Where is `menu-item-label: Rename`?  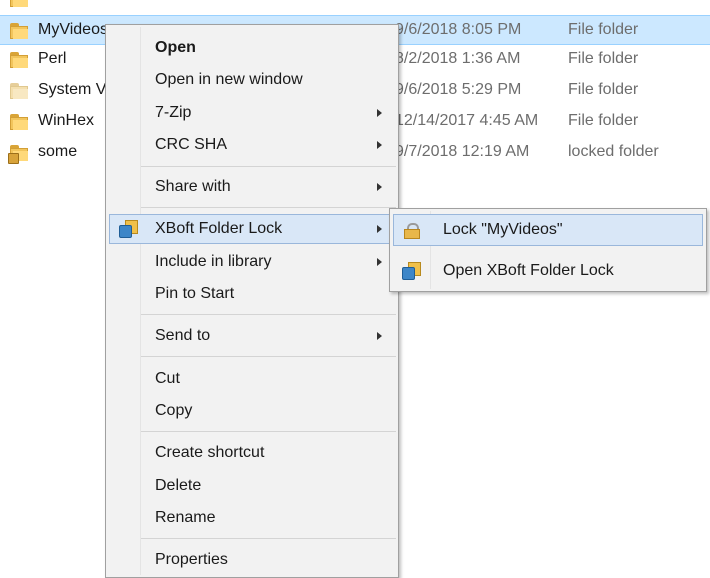
menu-item-label: Rename is located at coordinates (185, 517).